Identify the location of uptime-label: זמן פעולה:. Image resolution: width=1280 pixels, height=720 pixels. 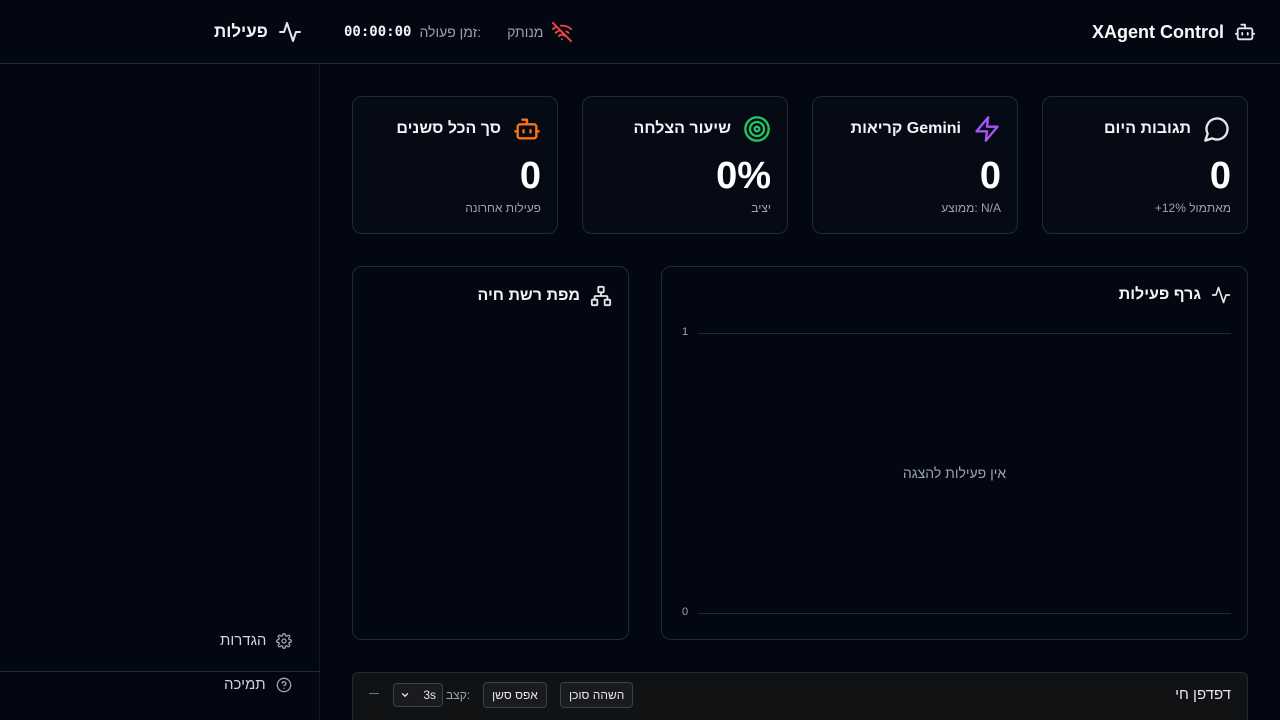
(450, 32).